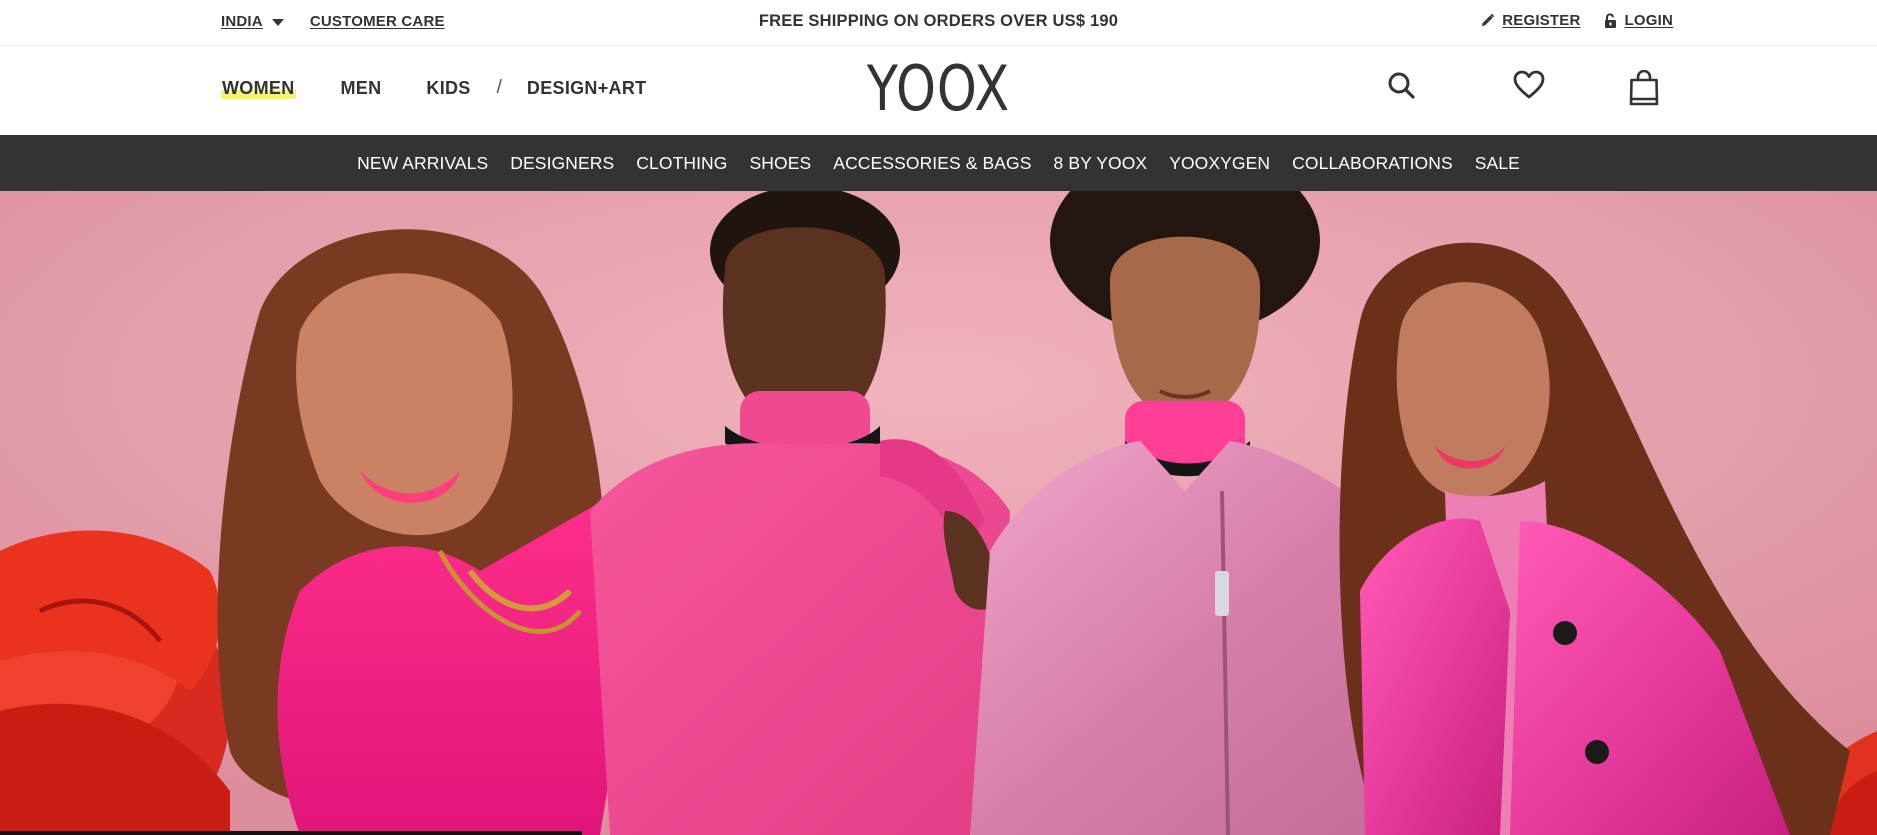 The width and height of the screenshot is (1877, 835). I want to click on customer-care-link: CUSTOMER CARE, so click(377, 21).